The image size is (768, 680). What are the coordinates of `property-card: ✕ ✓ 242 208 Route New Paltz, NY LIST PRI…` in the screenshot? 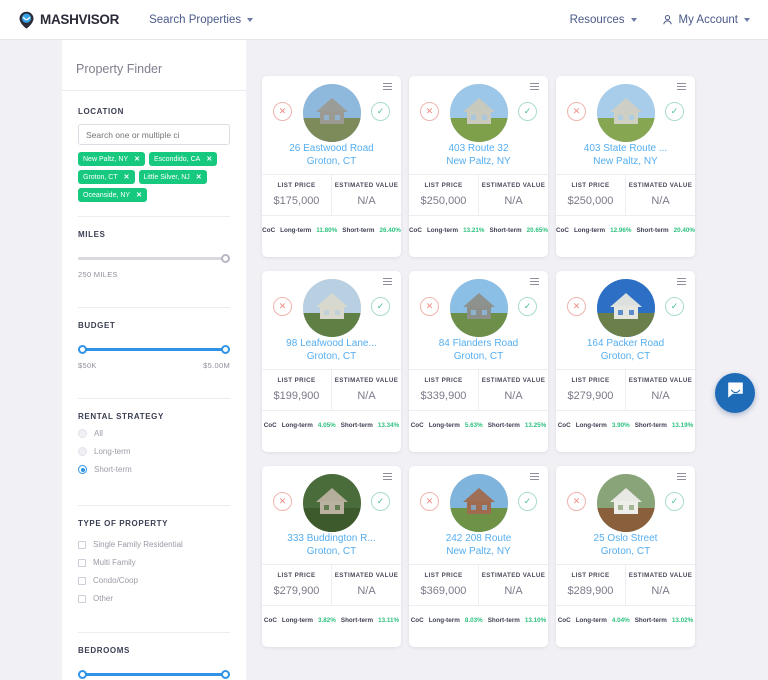 It's located at (478, 556).